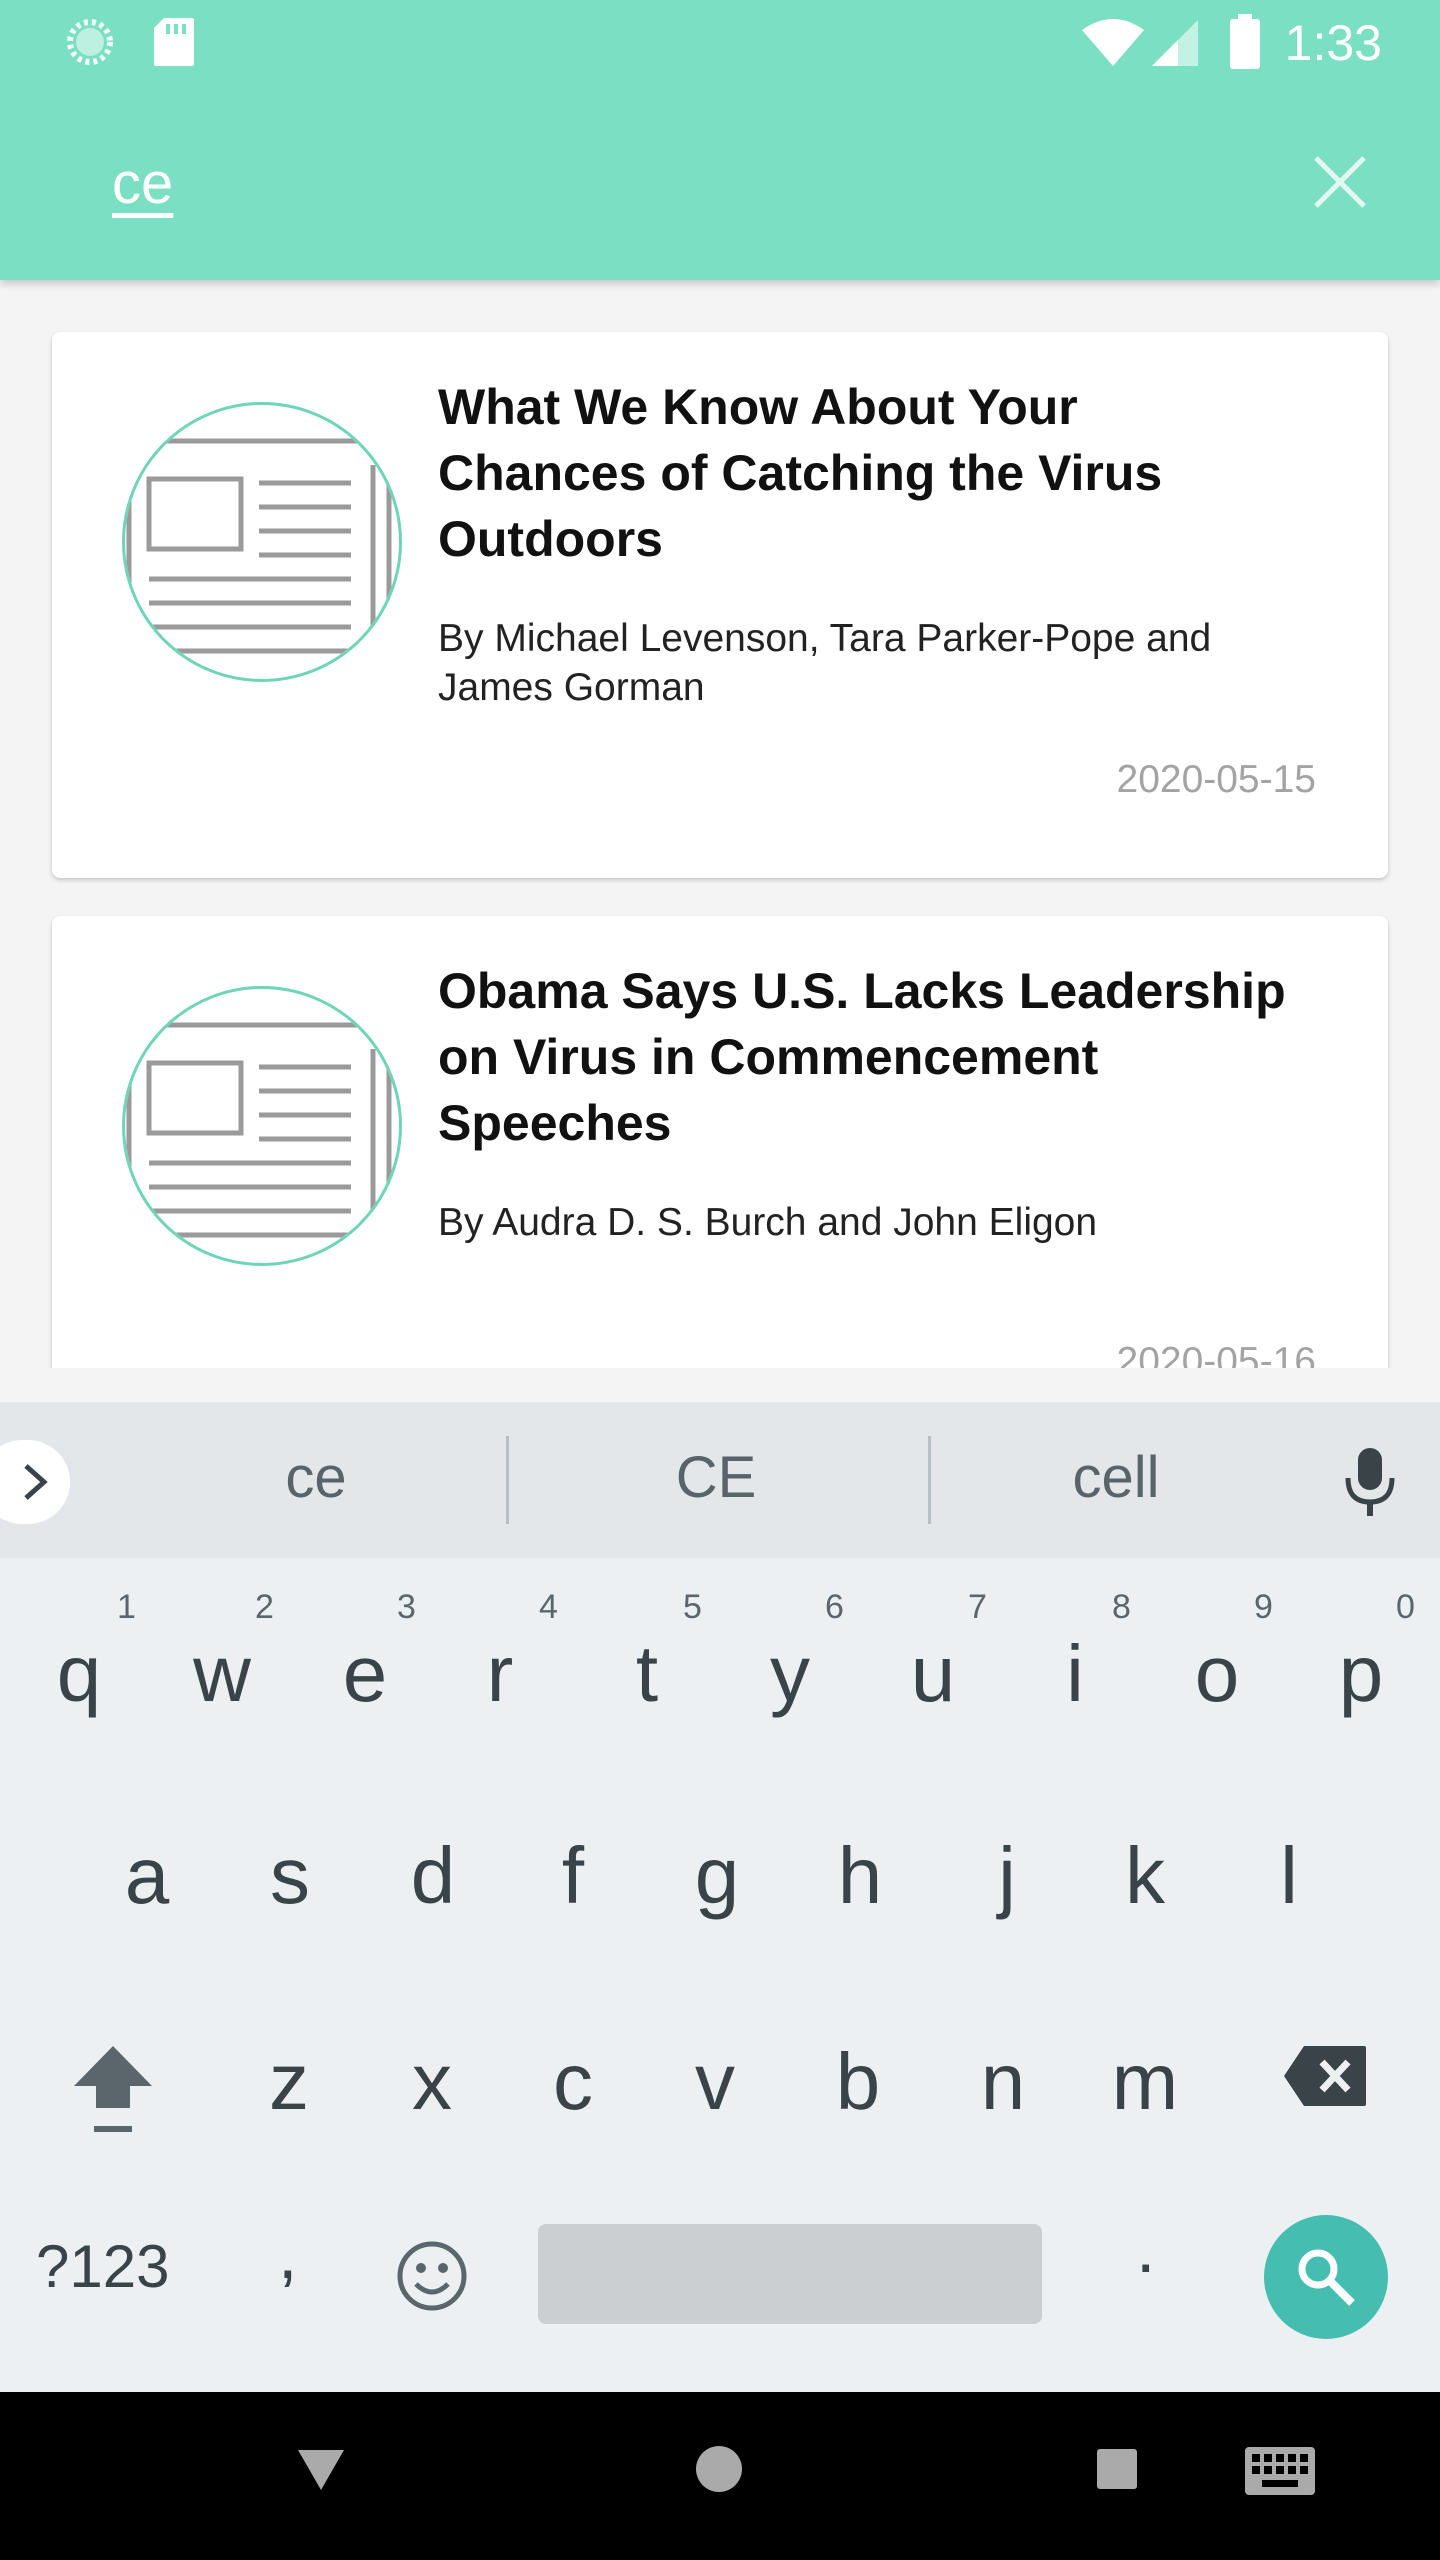 Image resolution: width=1440 pixels, height=2560 pixels. Describe the element at coordinates (316, 1477) in the screenshot. I see `suggestion-1: ce` at that location.